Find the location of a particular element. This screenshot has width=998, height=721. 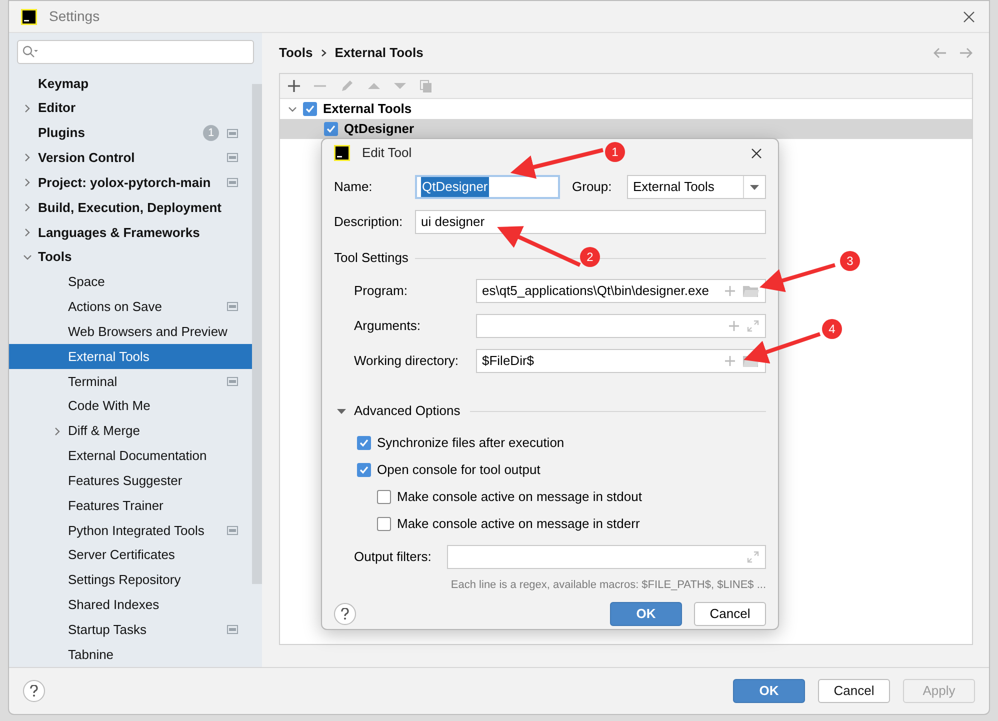

sidebar-item: Features Suggester is located at coordinates (130, 481).